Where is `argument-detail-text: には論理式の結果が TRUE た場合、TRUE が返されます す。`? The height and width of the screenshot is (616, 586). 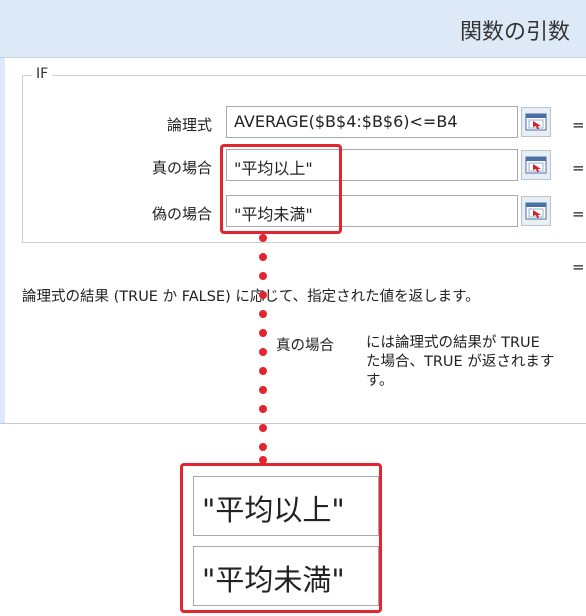
argument-detail-text: には論理式の結果が TRUE た場合、TRUE が返されます す。 is located at coordinates (460, 362).